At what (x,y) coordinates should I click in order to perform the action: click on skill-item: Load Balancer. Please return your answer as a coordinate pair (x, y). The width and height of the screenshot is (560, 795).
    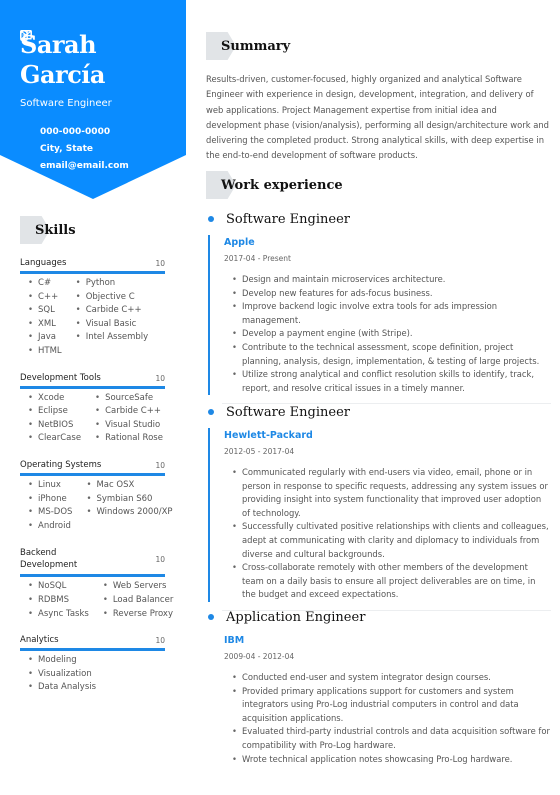
    Looking at the image, I should click on (138, 601).